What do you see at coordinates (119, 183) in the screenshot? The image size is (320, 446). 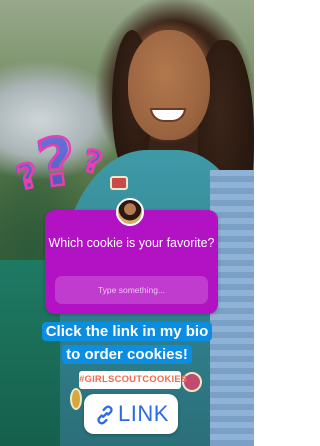 I see `flag-patch` at bounding box center [119, 183].